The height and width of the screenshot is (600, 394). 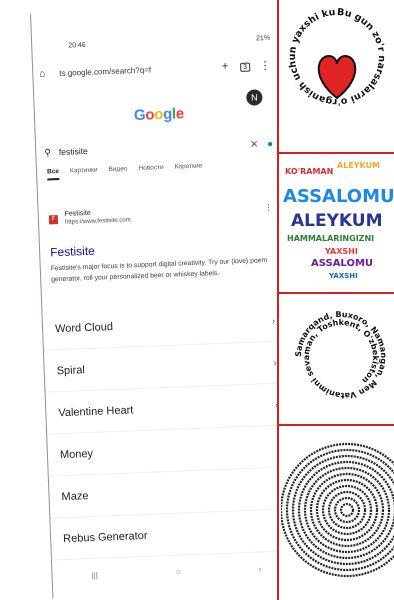 What do you see at coordinates (84, 173) in the screenshot?
I see `tab-images: Картинки` at bounding box center [84, 173].